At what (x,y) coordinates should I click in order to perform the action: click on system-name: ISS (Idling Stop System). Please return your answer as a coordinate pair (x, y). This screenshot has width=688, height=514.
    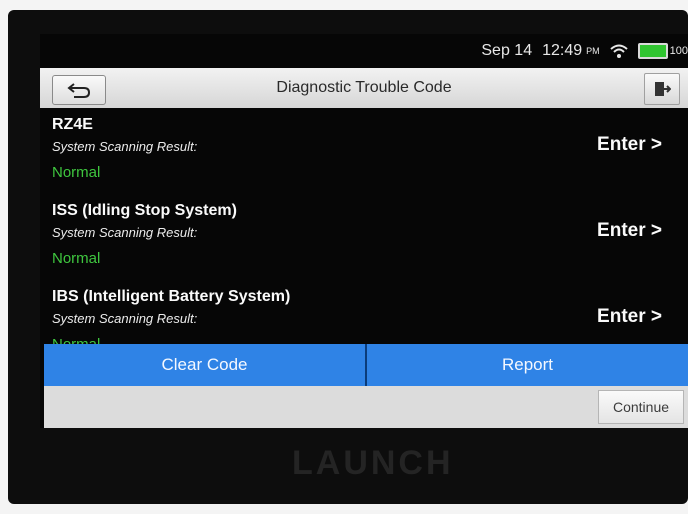
    Looking at the image, I should click on (144, 210).